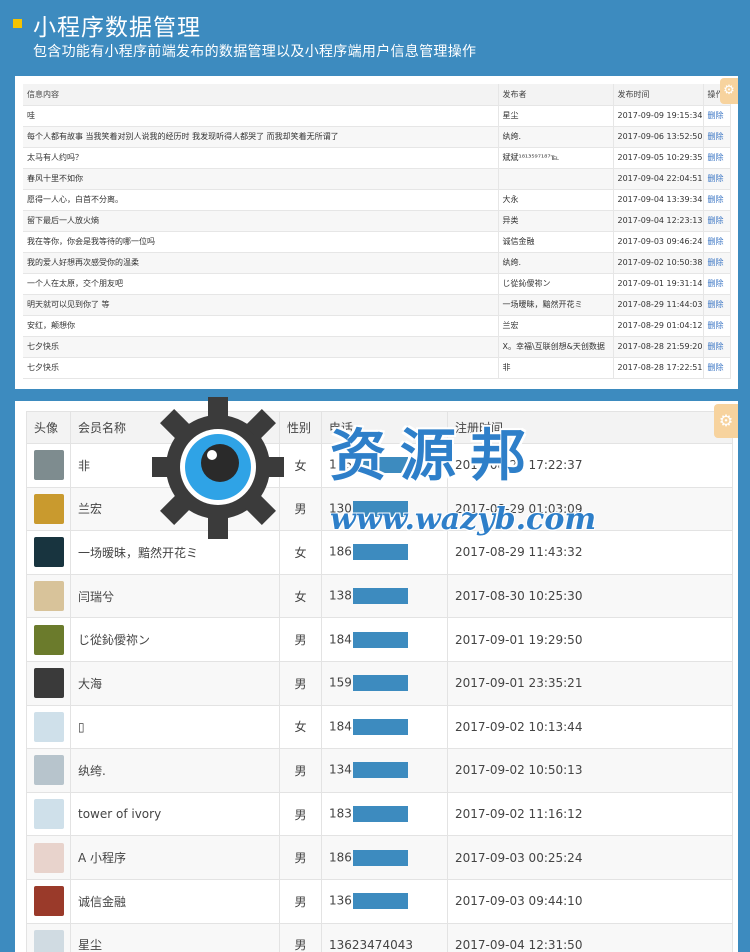 The height and width of the screenshot is (952, 750). What do you see at coordinates (658, 326) in the screenshot?
I see `message-time: 2017-08-29 01:04:12` at bounding box center [658, 326].